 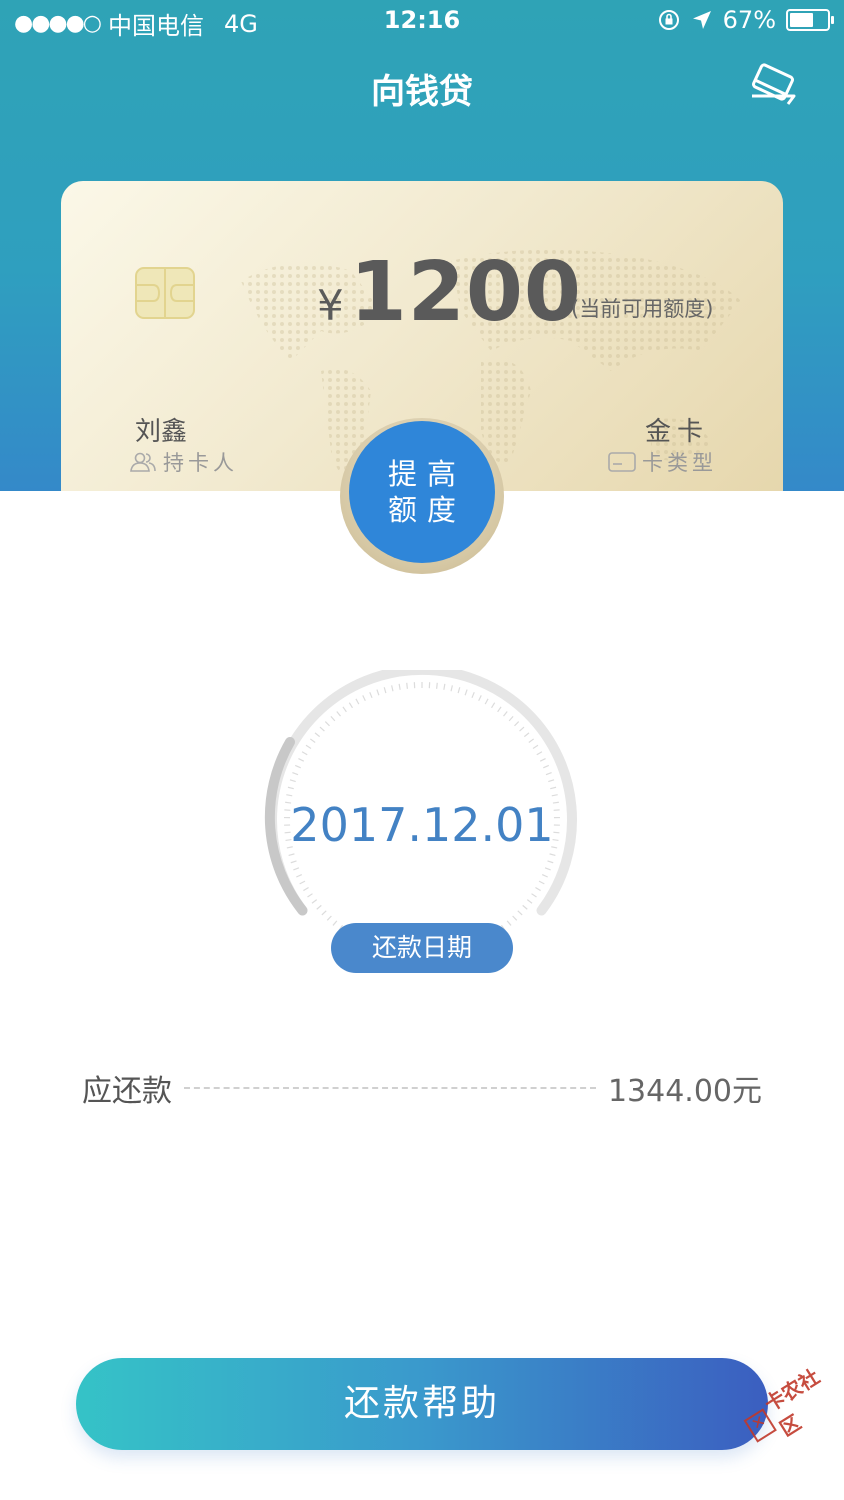 I want to click on page-title: 向钱贷, so click(x=422, y=92).